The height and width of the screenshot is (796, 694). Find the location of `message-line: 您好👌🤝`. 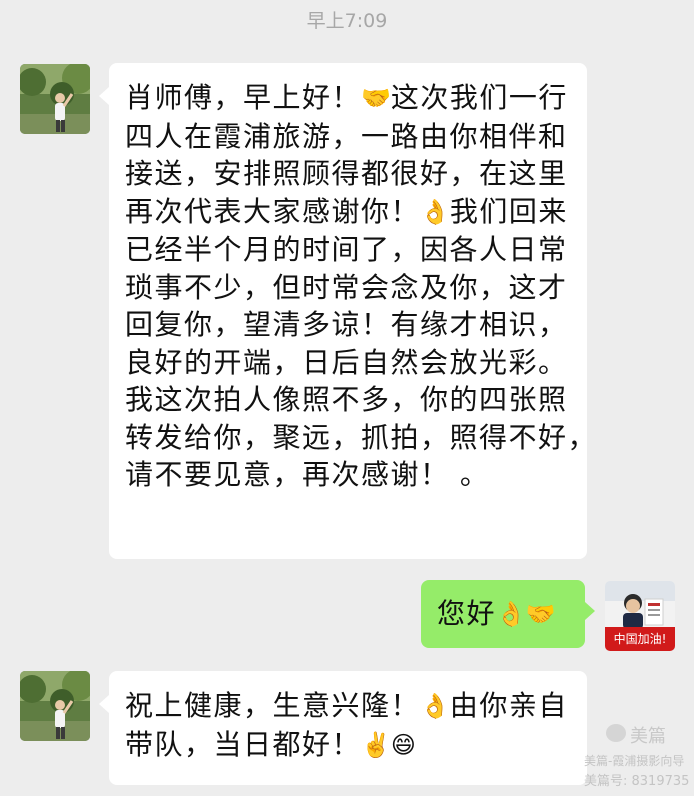

message-line: 您好👌🤝 is located at coordinates (511, 614).